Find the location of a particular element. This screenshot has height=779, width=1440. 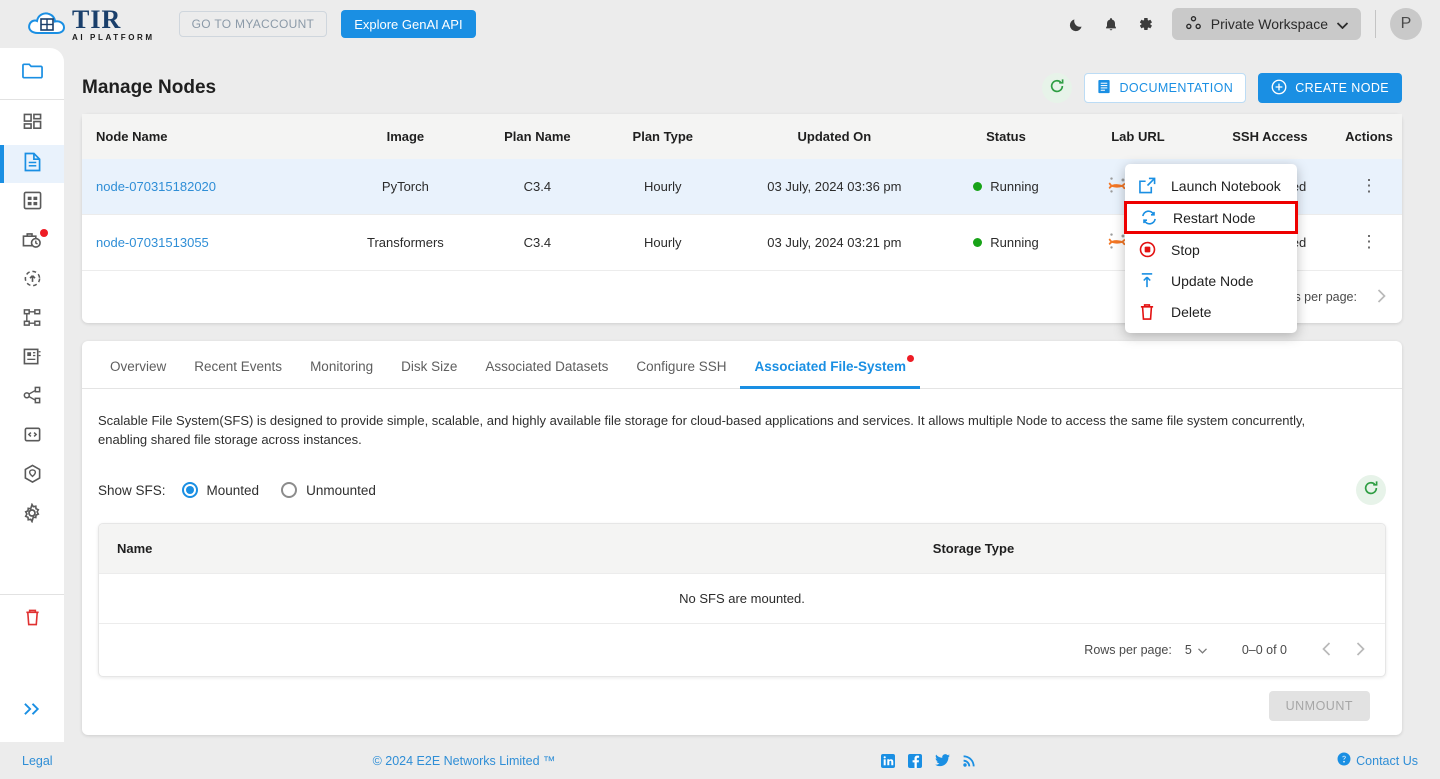

trash-icon is located at coordinates (1147, 312).